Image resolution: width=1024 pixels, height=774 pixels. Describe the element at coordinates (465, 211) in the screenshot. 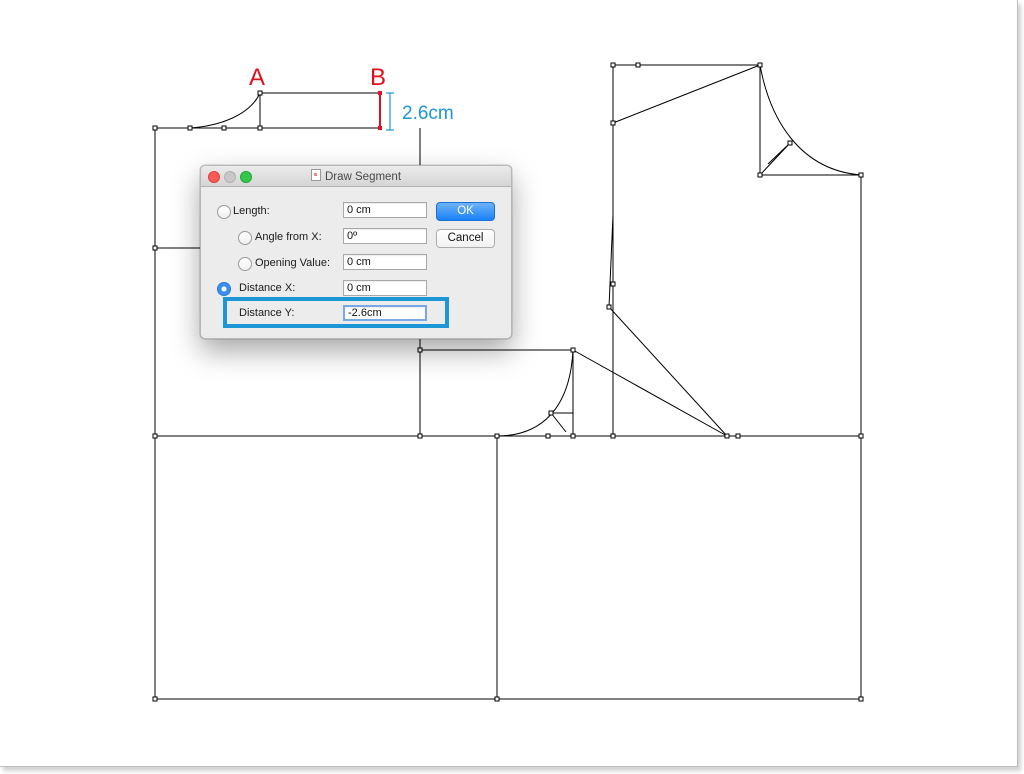

I see `ok-button: OK` at that location.